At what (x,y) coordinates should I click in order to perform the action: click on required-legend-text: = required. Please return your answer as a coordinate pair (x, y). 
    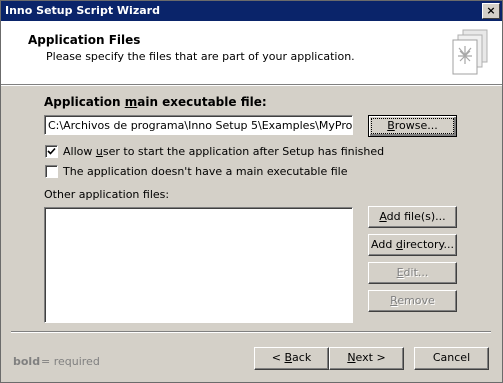
    Looking at the image, I should click on (70, 361).